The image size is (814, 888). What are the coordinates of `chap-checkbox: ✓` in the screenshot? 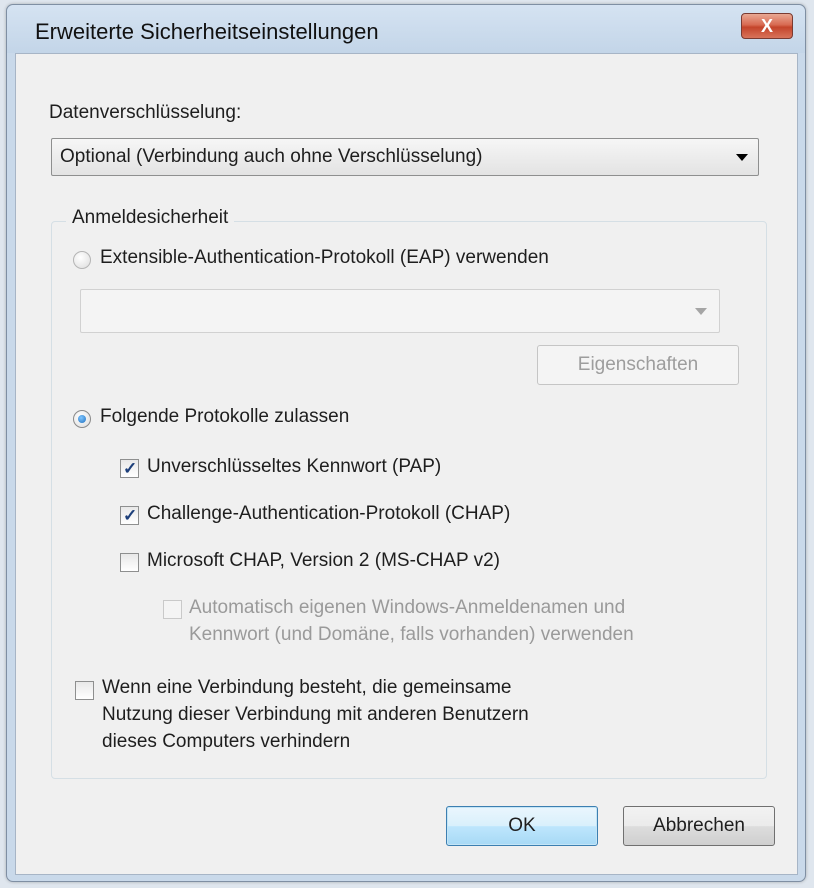 It's located at (129, 515).